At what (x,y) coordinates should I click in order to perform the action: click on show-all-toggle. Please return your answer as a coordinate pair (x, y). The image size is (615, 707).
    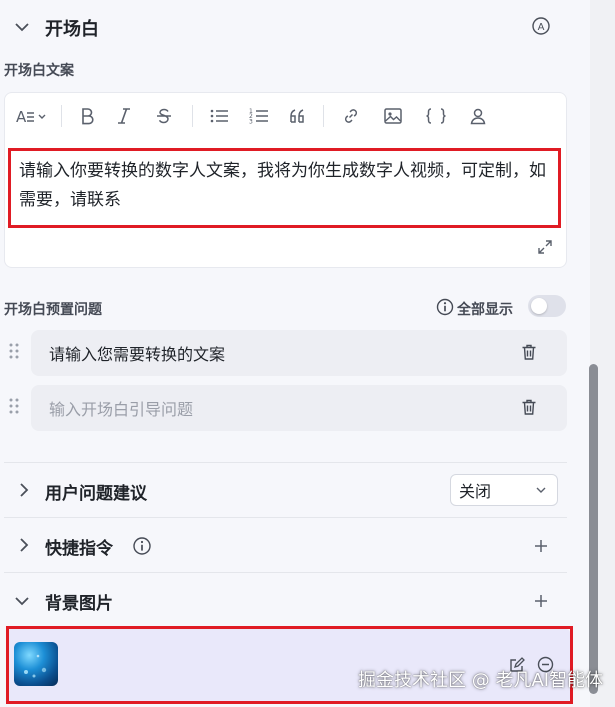
    Looking at the image, I should click on (547, 306).